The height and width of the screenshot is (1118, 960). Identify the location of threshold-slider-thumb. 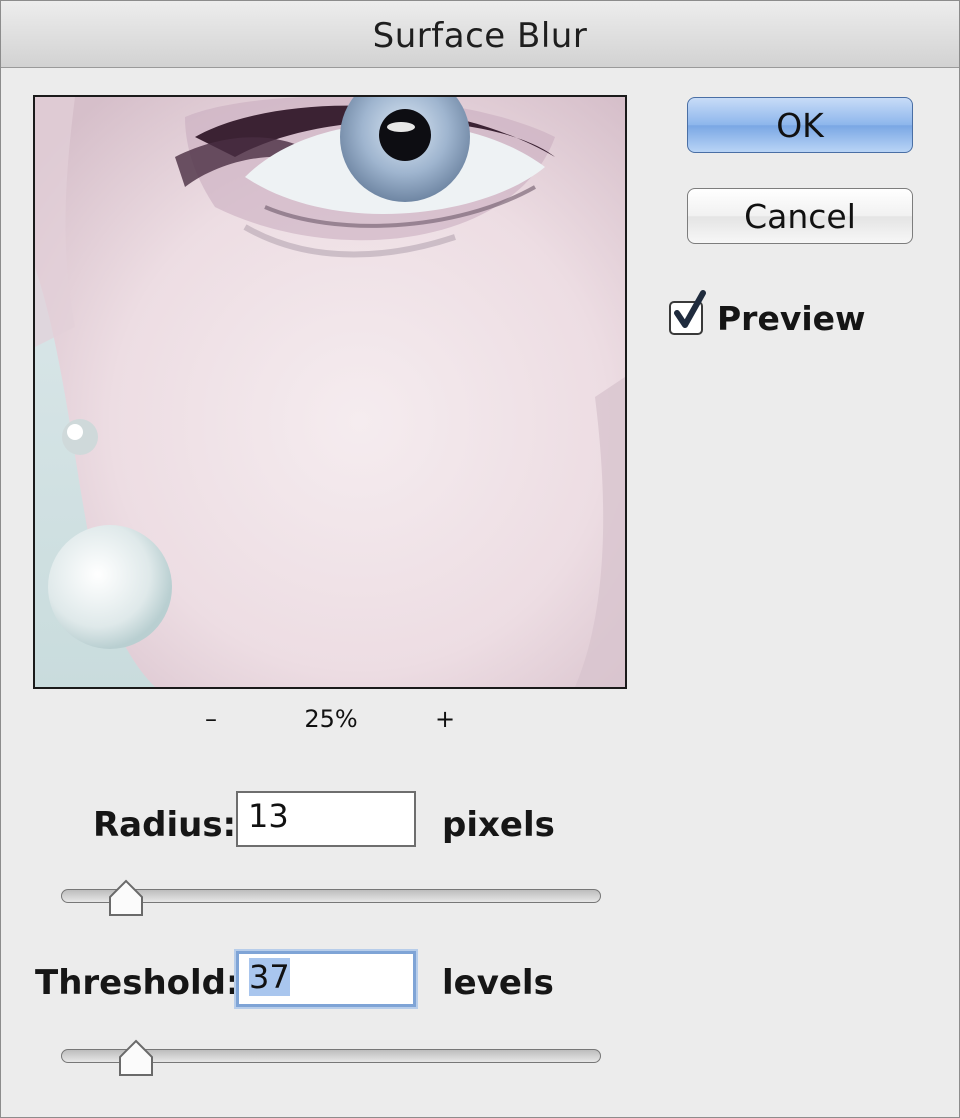
(136, 1059).